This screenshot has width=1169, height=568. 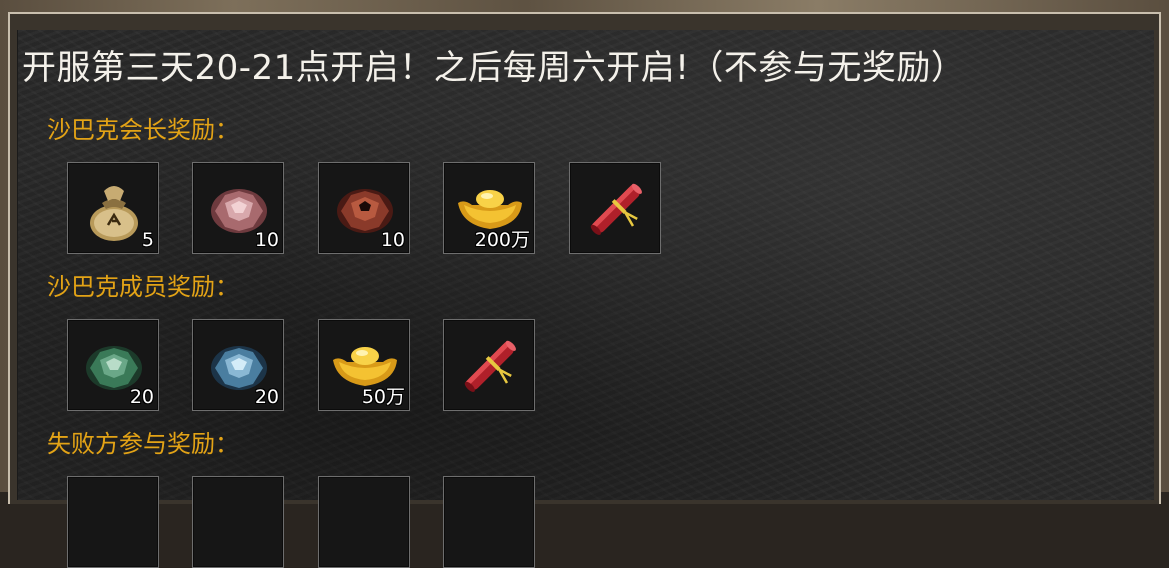 I want to click on money-bag-icon, so click(x=114, y=213).